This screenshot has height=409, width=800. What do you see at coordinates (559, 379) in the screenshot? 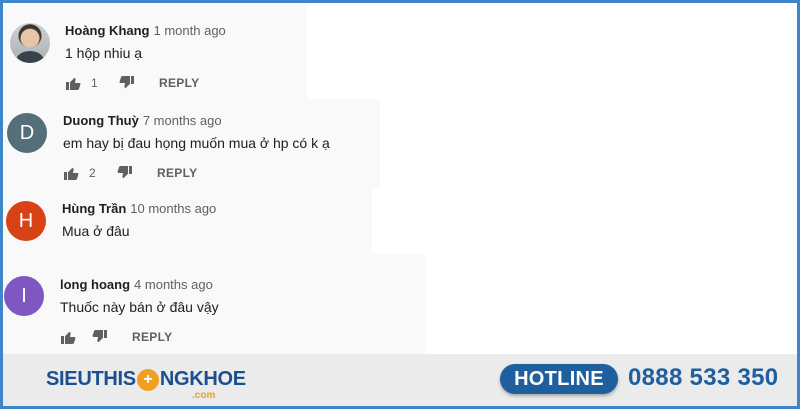
I see `hotline-label: HOTLINE` at bounding box center [559, 379].